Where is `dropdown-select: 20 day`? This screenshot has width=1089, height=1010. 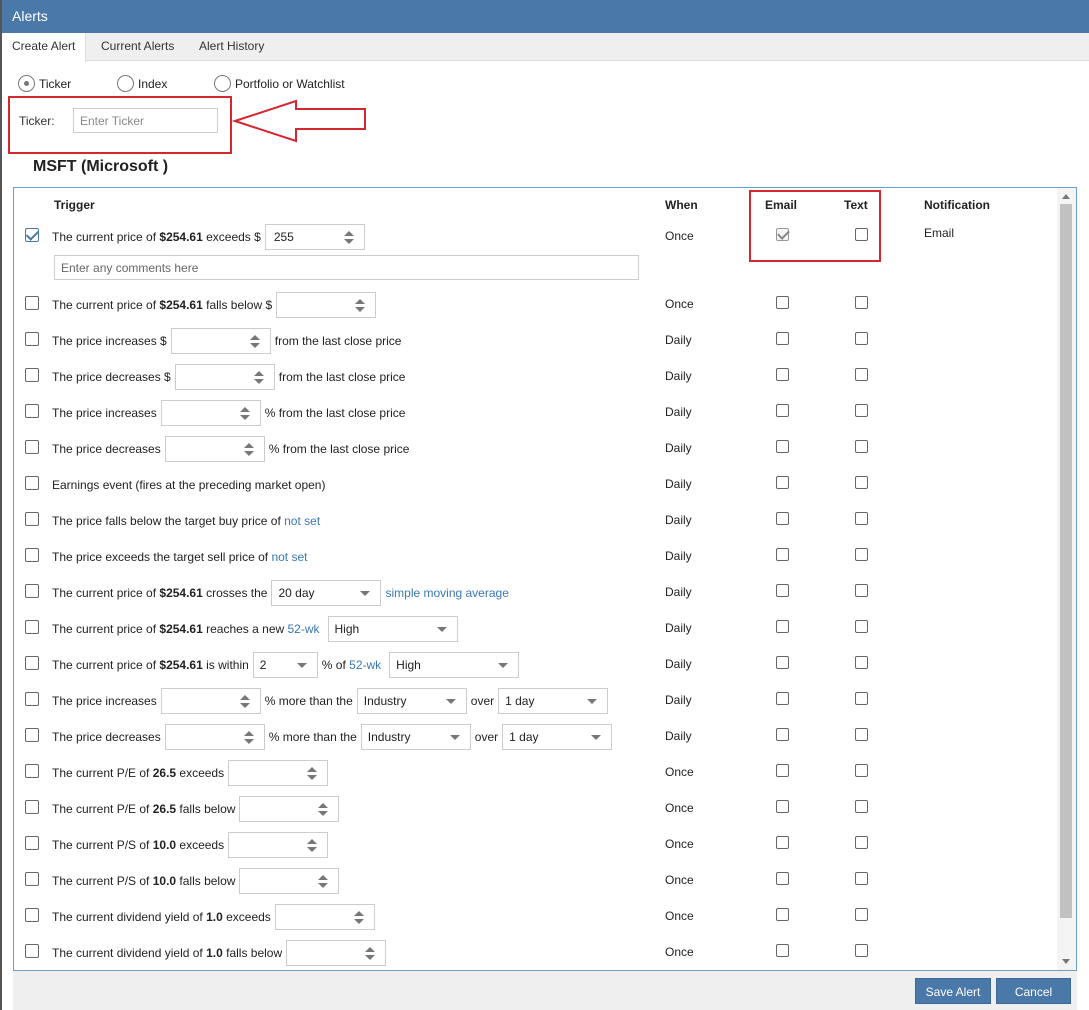 dropdown-select: 20 day is located at coordinates (326, 592).